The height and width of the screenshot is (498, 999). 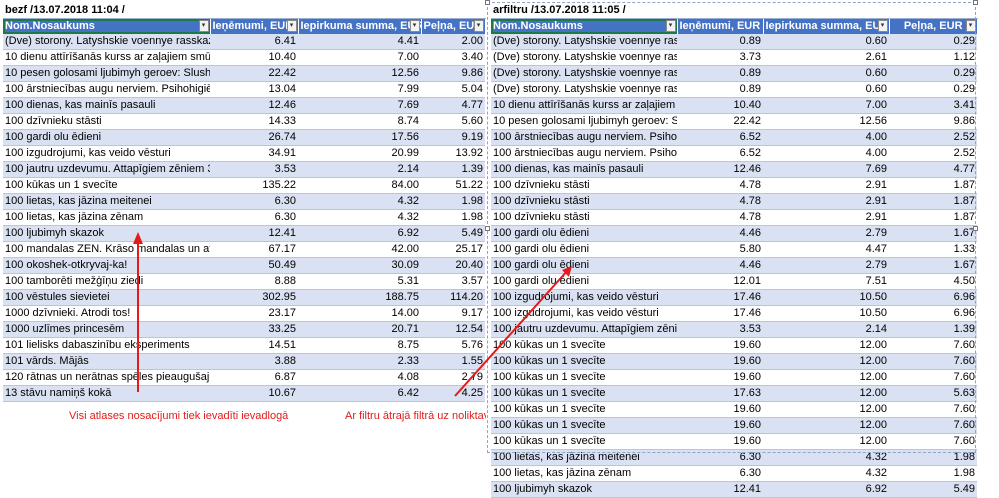 What do you see at coordinates (720, 489) in the screenshot?
I see `cell-revenue: 12.41` at bounding box center [720, 489].